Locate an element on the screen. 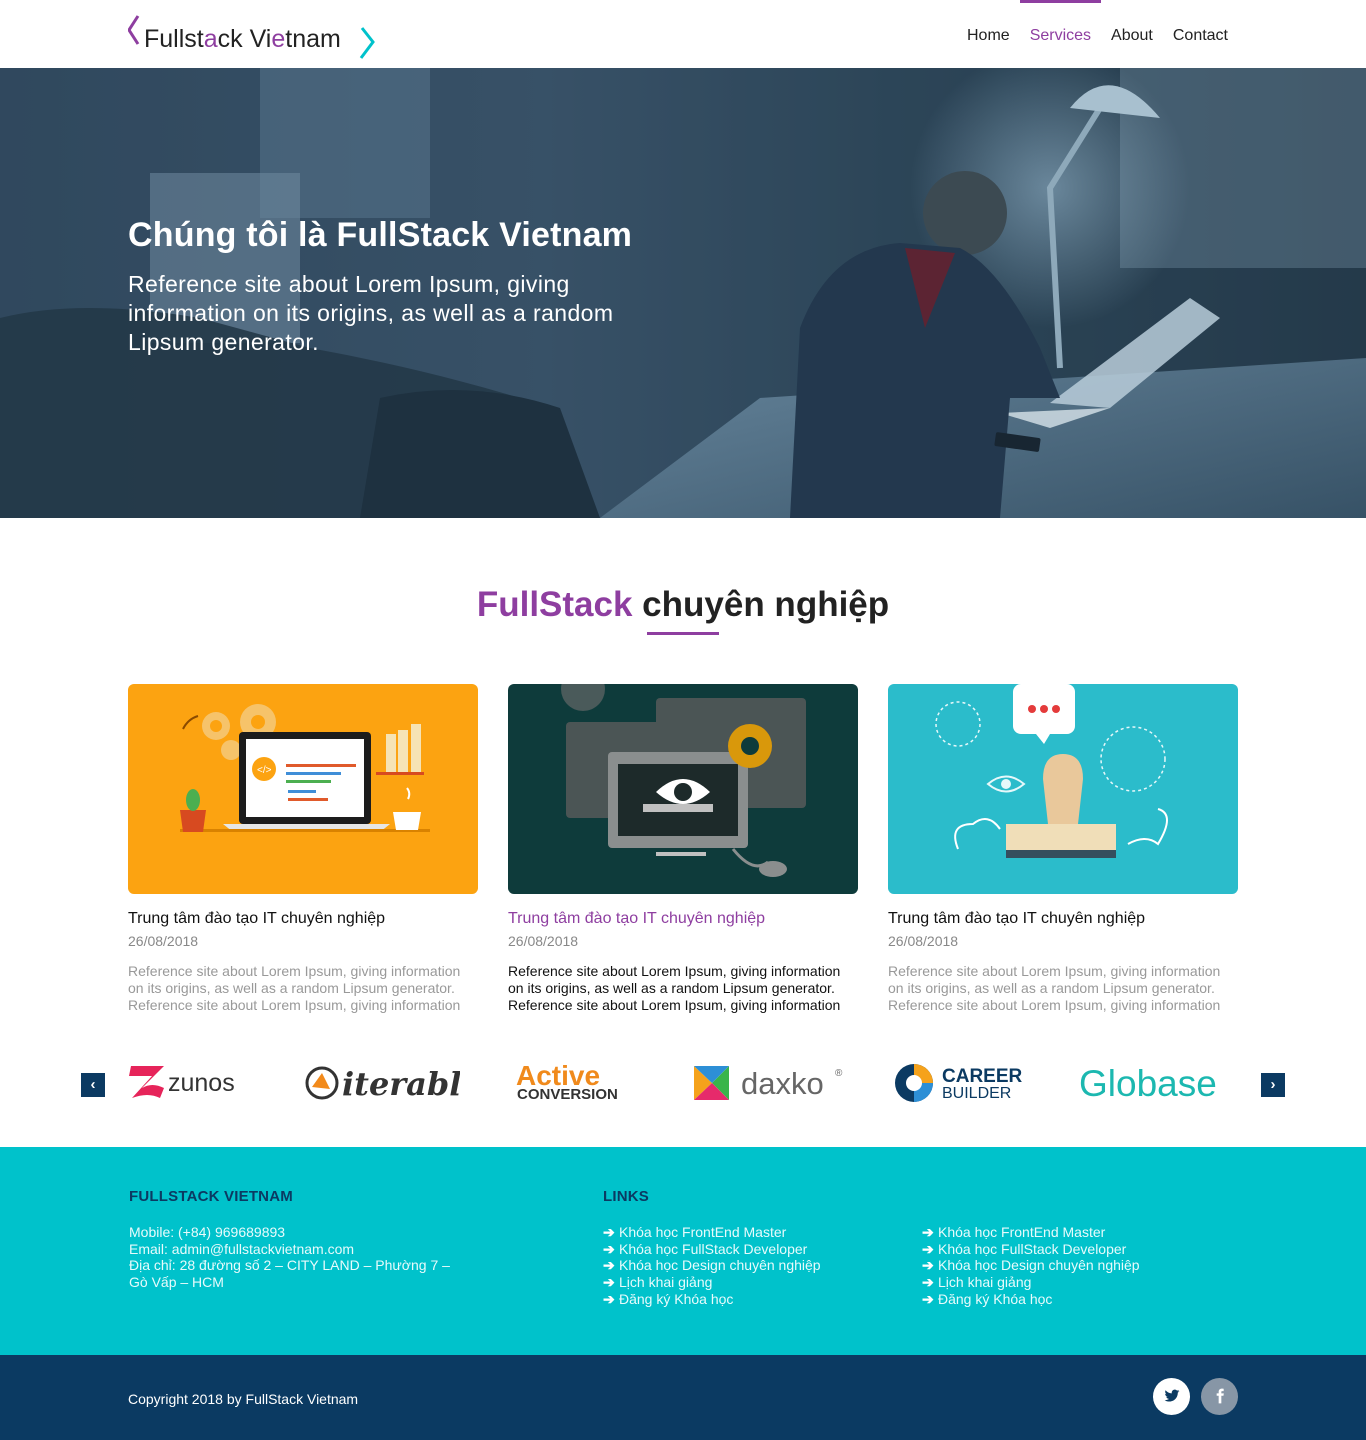  chevron-left-icon: ‹ is located at coordinates (93, 1084).